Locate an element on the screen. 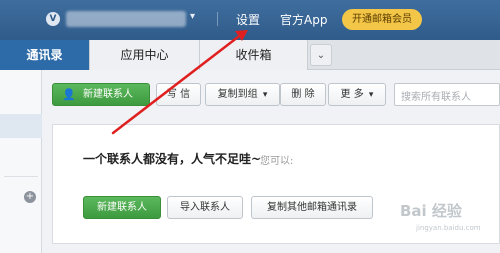 The height and width of the screenshot is (253, 500). copy-to-group-button: 复制到组 ▾ is located at coordinates (242, 94).